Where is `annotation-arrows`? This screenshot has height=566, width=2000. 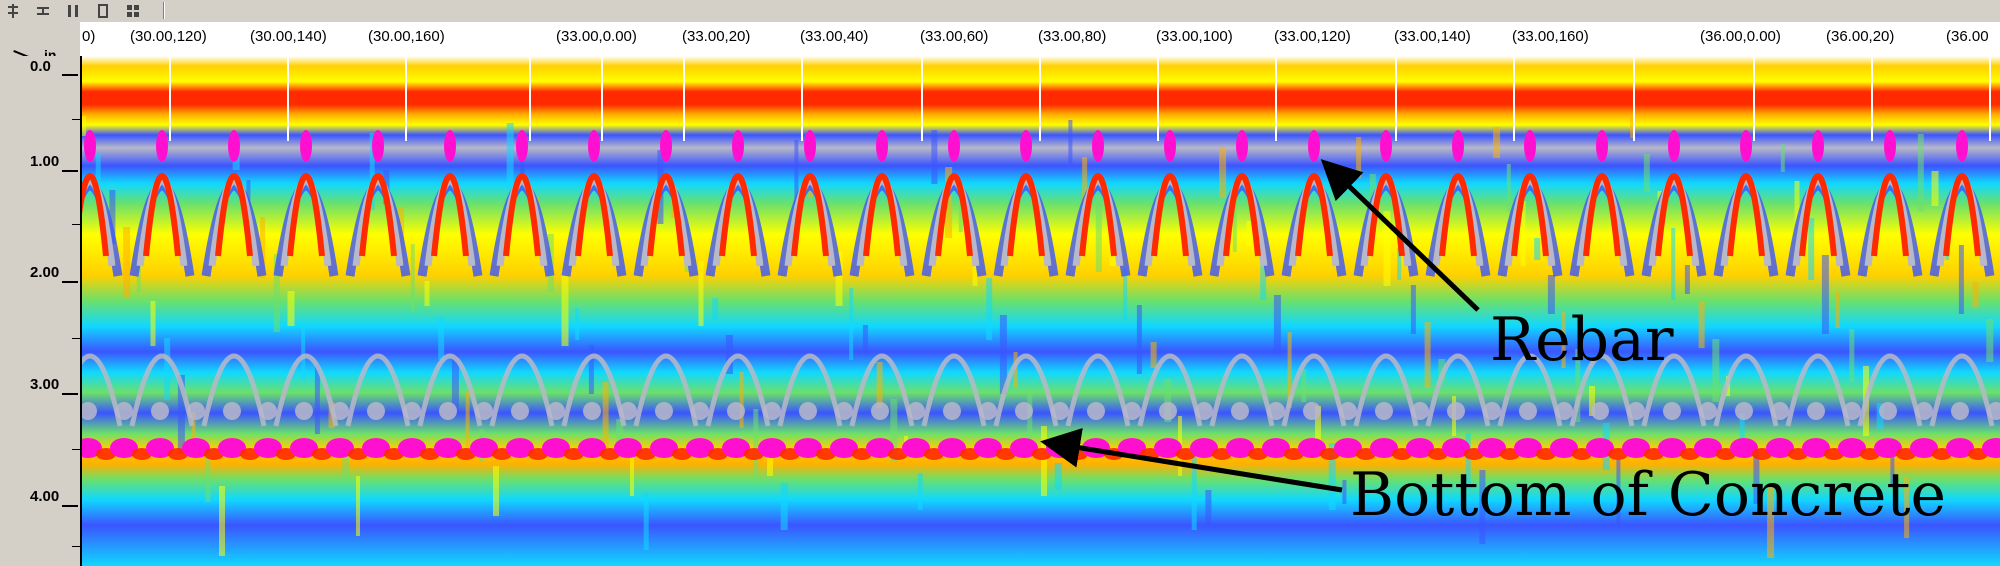
annotation-arrows is located at coordinates (1260, 326).